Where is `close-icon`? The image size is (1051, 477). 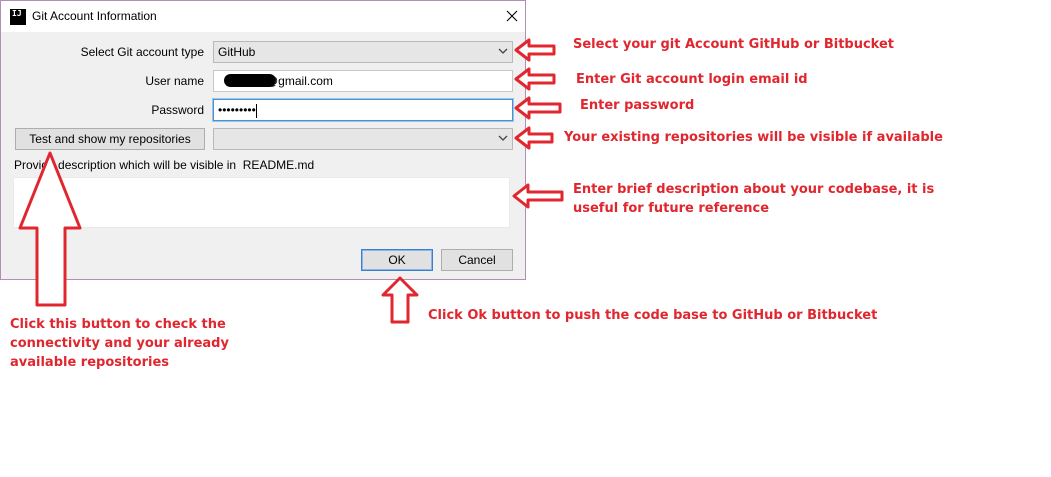 close-icon is located at coordinates (512, 16).